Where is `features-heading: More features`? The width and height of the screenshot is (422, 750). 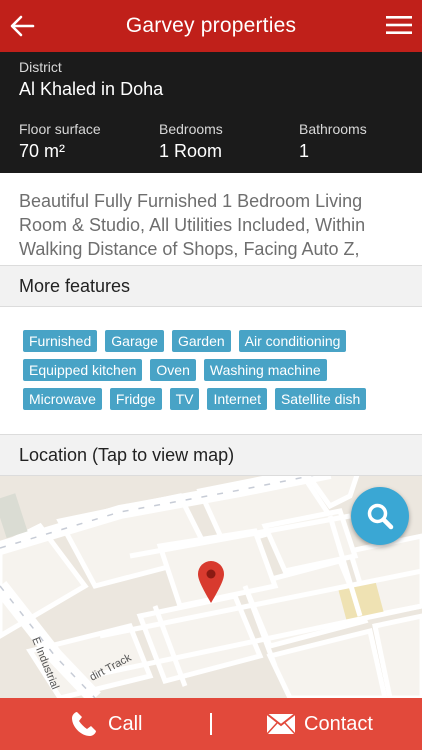
features-heading: More features is located at coordinates (211, 286).